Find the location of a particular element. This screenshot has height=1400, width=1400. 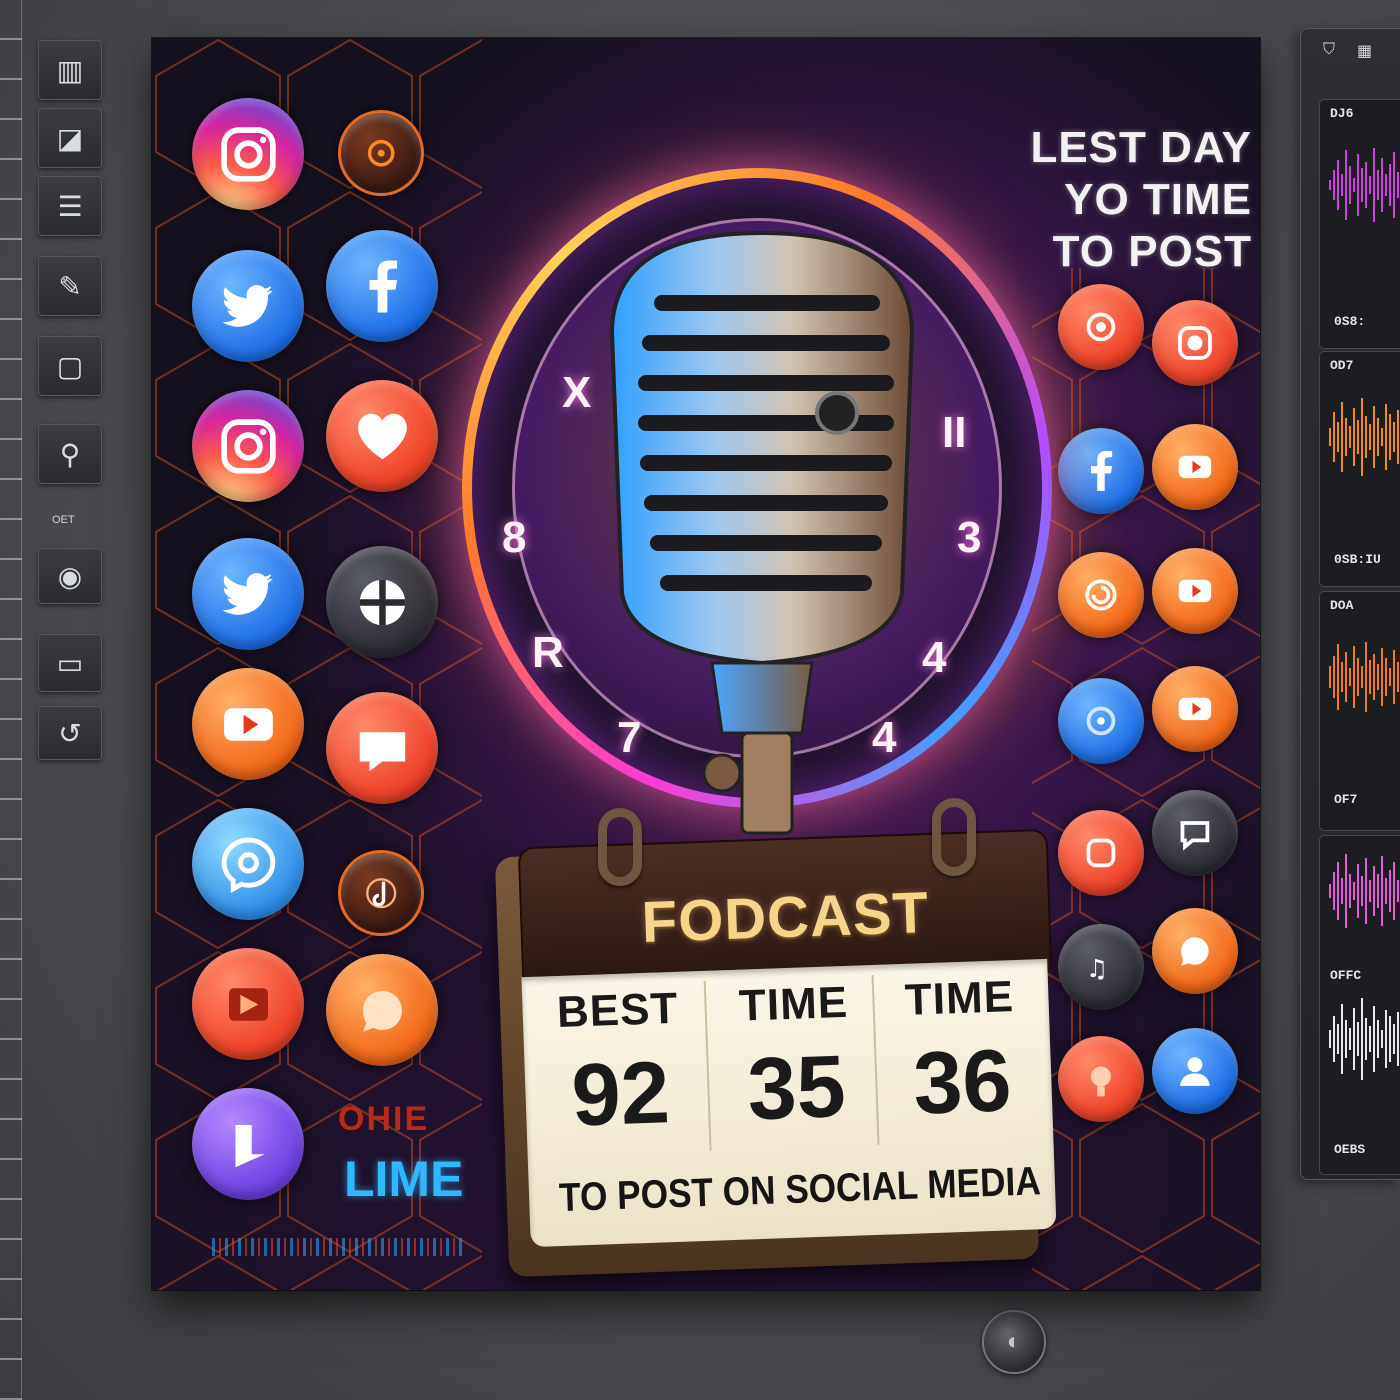

headline-line-1: LEST DAY is located at coordinates (1141, 147).